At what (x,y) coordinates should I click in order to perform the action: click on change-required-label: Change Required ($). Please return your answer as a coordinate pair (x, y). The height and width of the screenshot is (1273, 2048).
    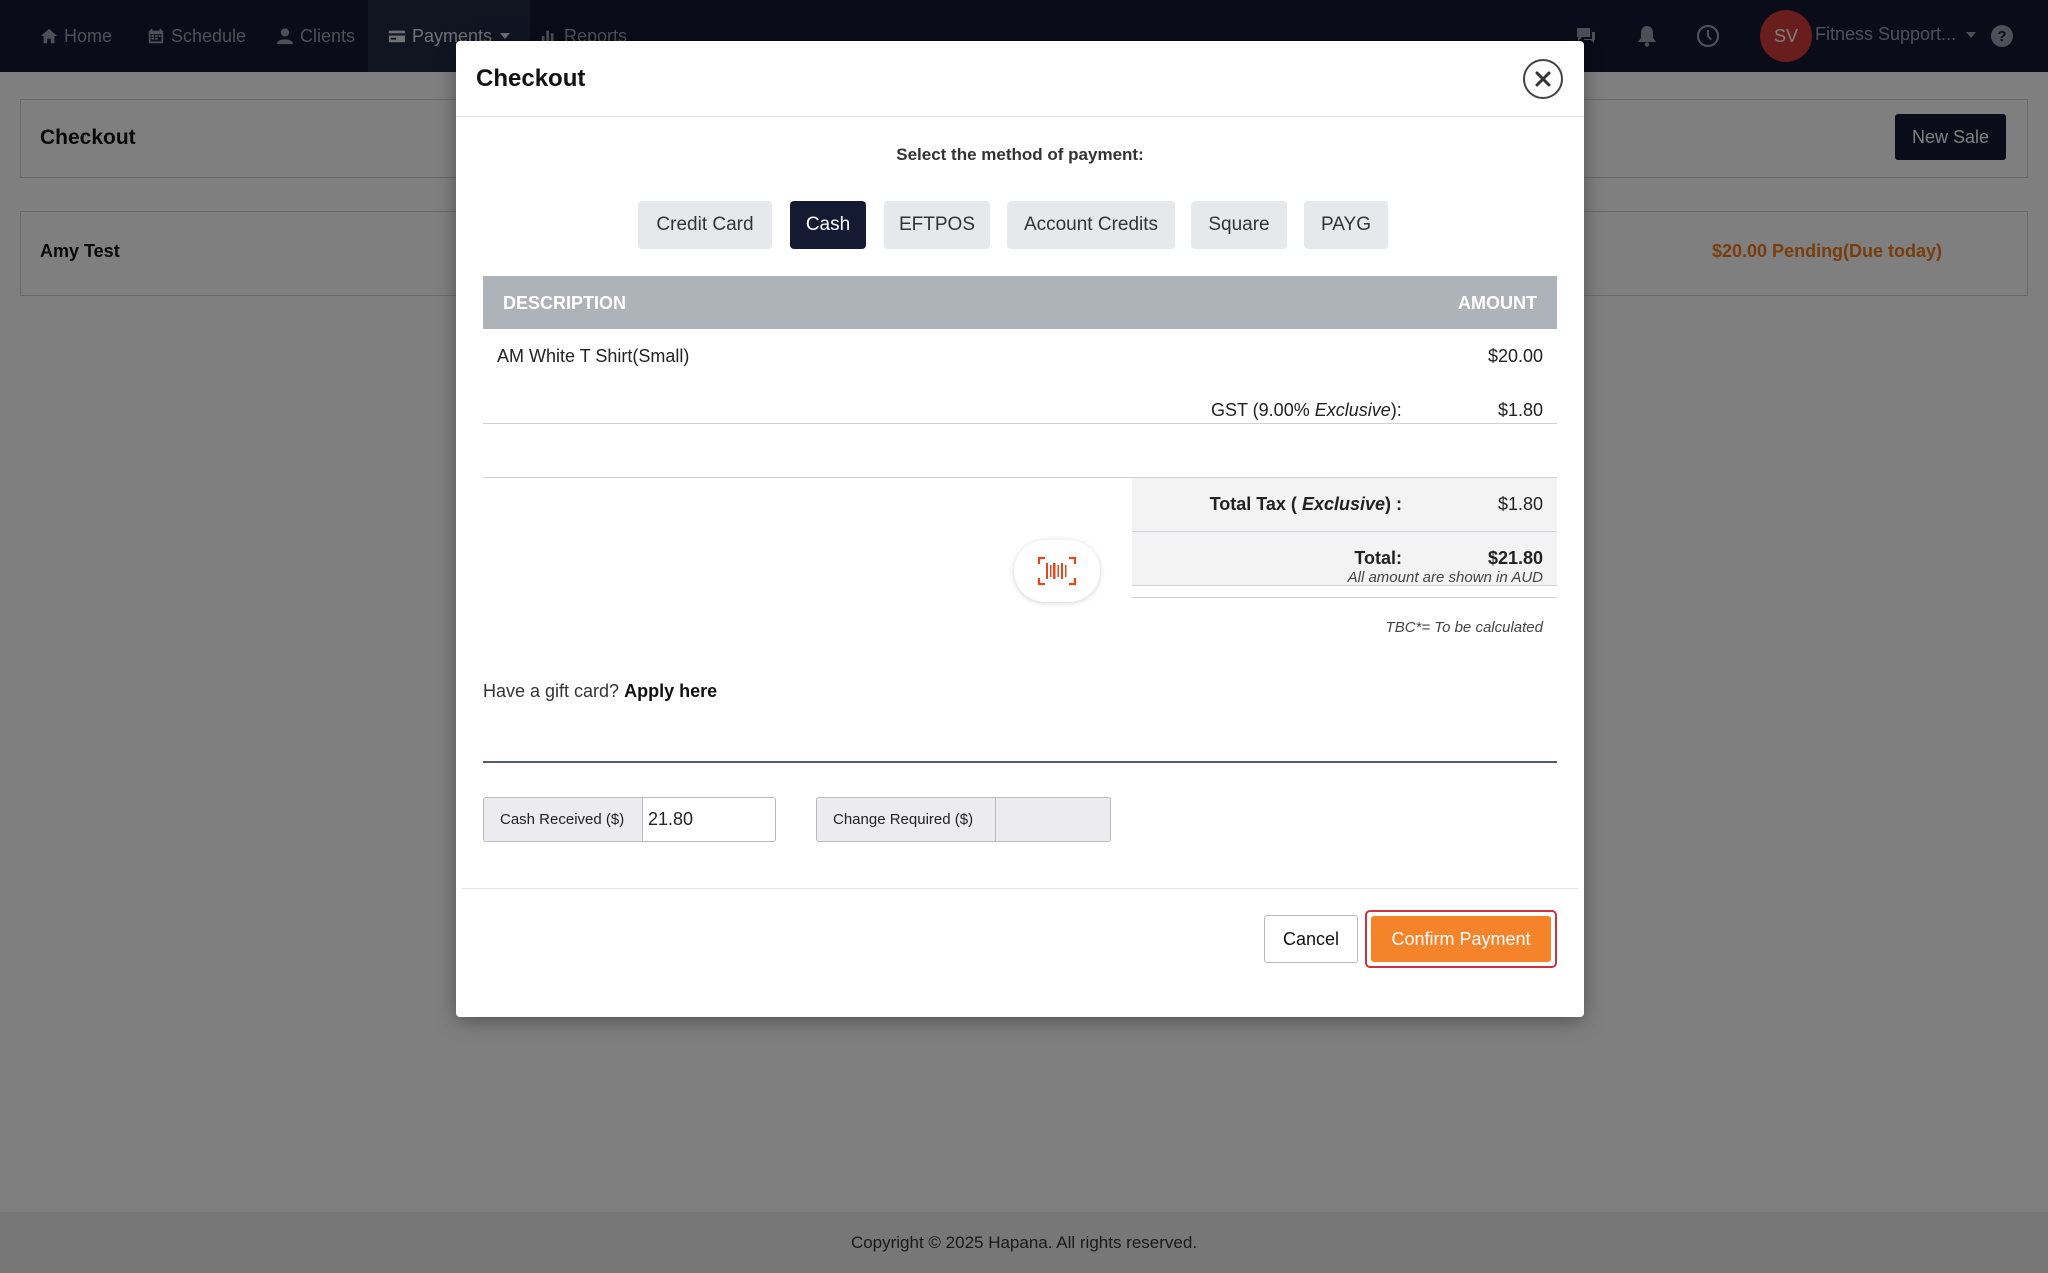
    Looking at the image, I should click on (906, 819).